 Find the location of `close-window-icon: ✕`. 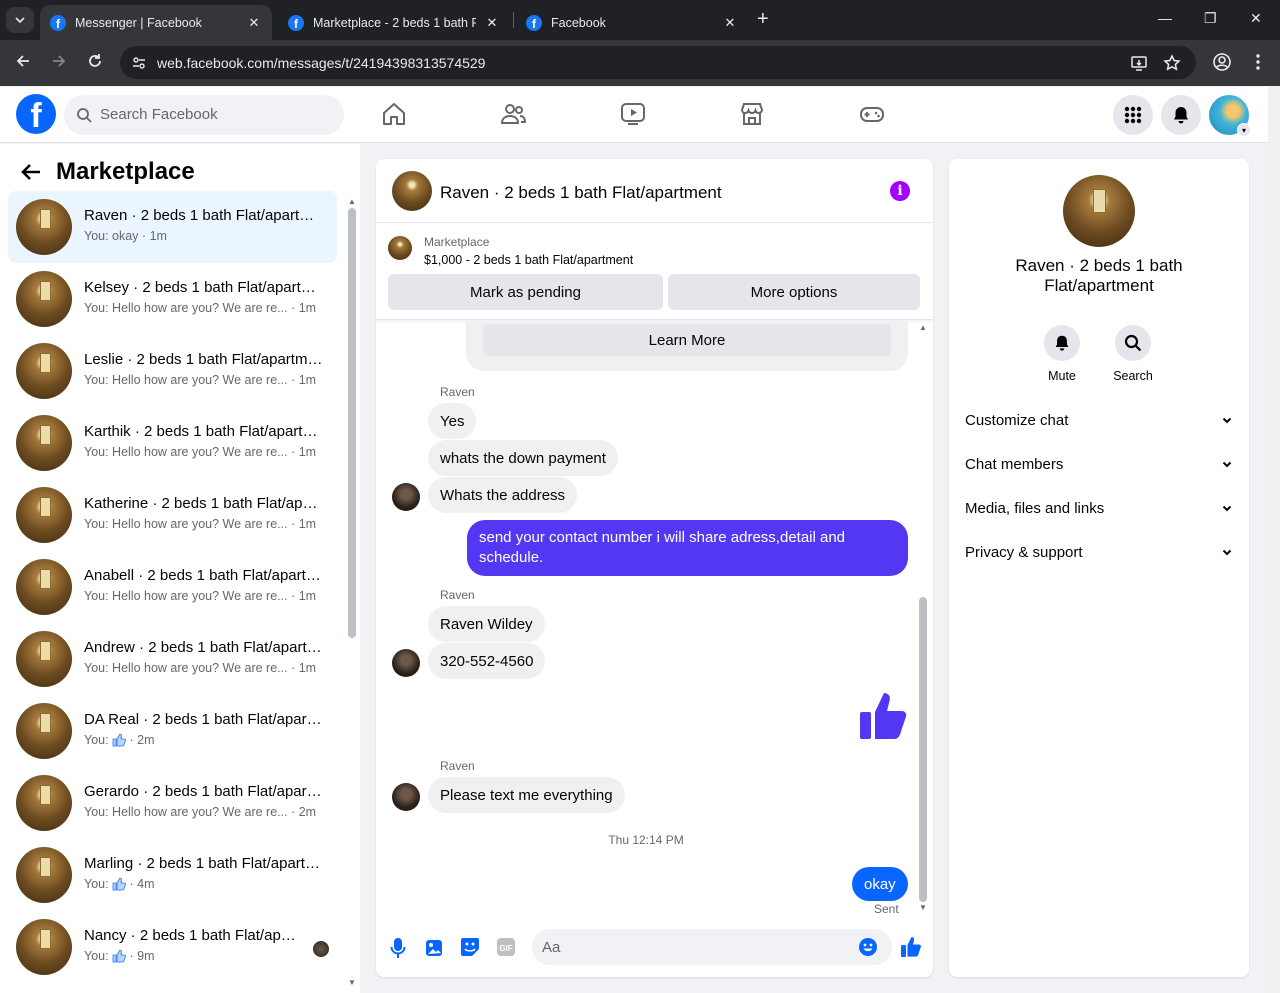

close-window-icon: ✕ is located at coordinates (1256, 18).